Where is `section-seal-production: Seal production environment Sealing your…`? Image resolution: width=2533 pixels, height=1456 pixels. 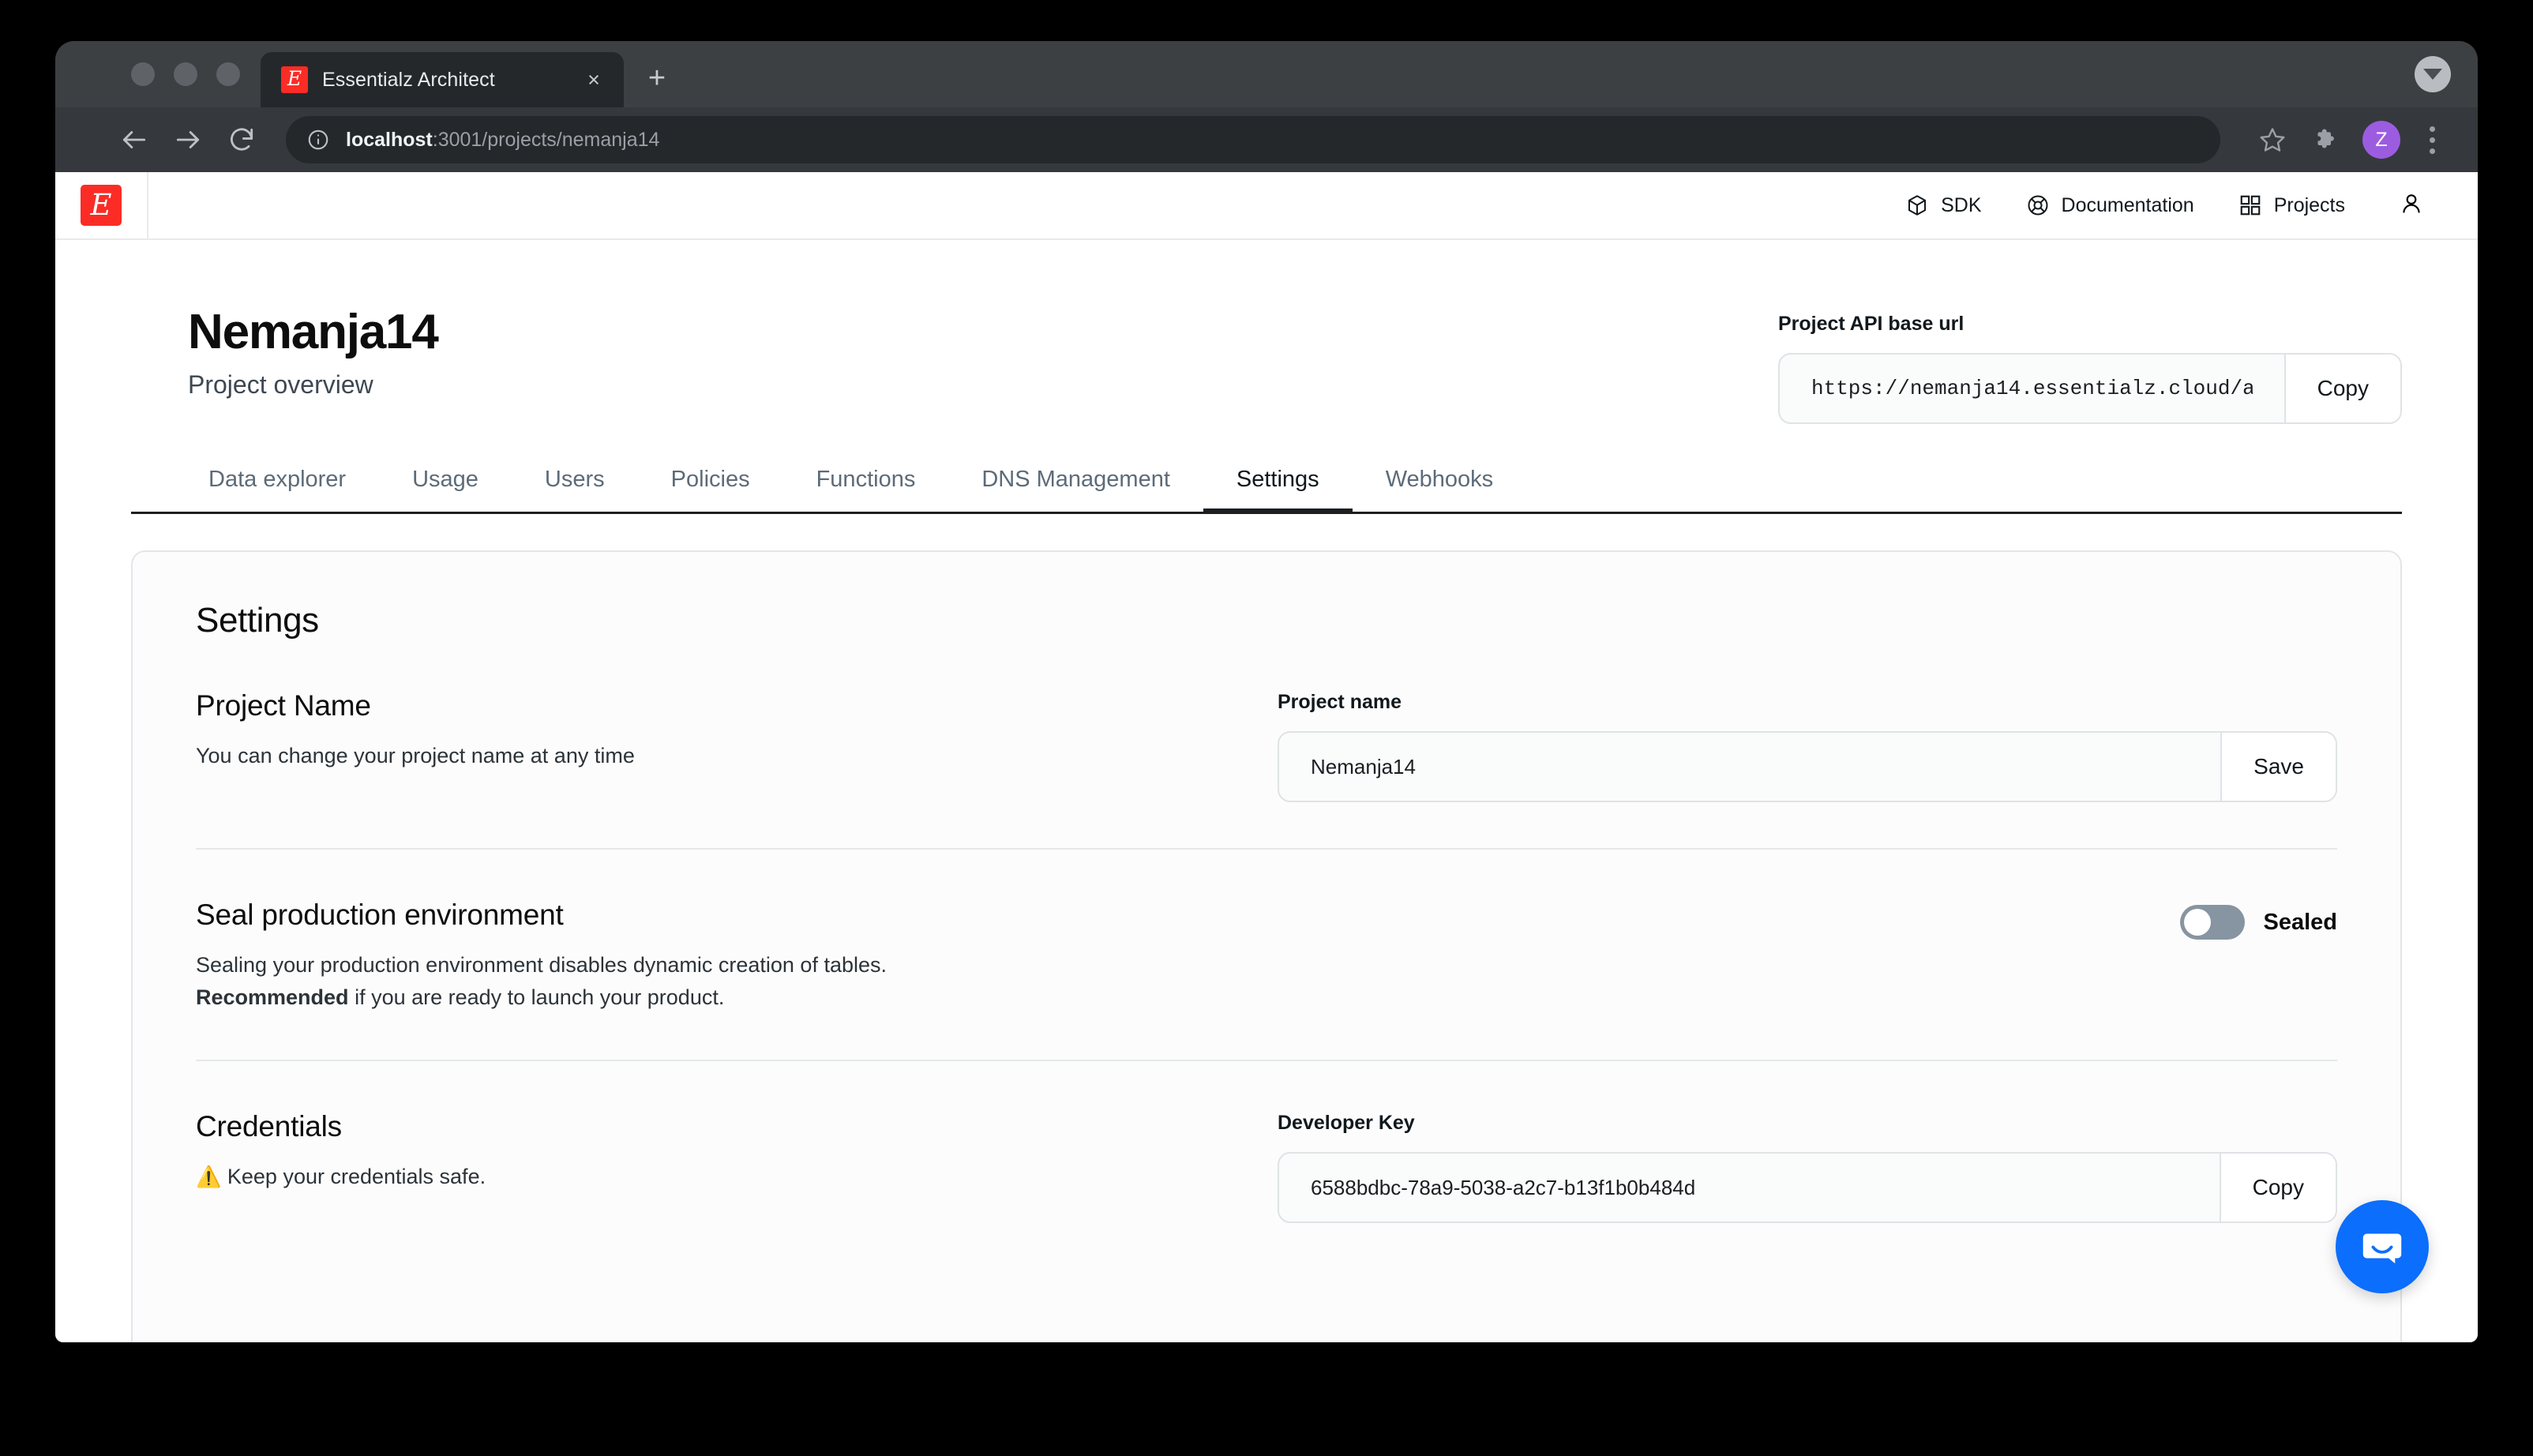 section-seal-production: Seal production environment Sealing your… is located at coordinates (1266, 931).